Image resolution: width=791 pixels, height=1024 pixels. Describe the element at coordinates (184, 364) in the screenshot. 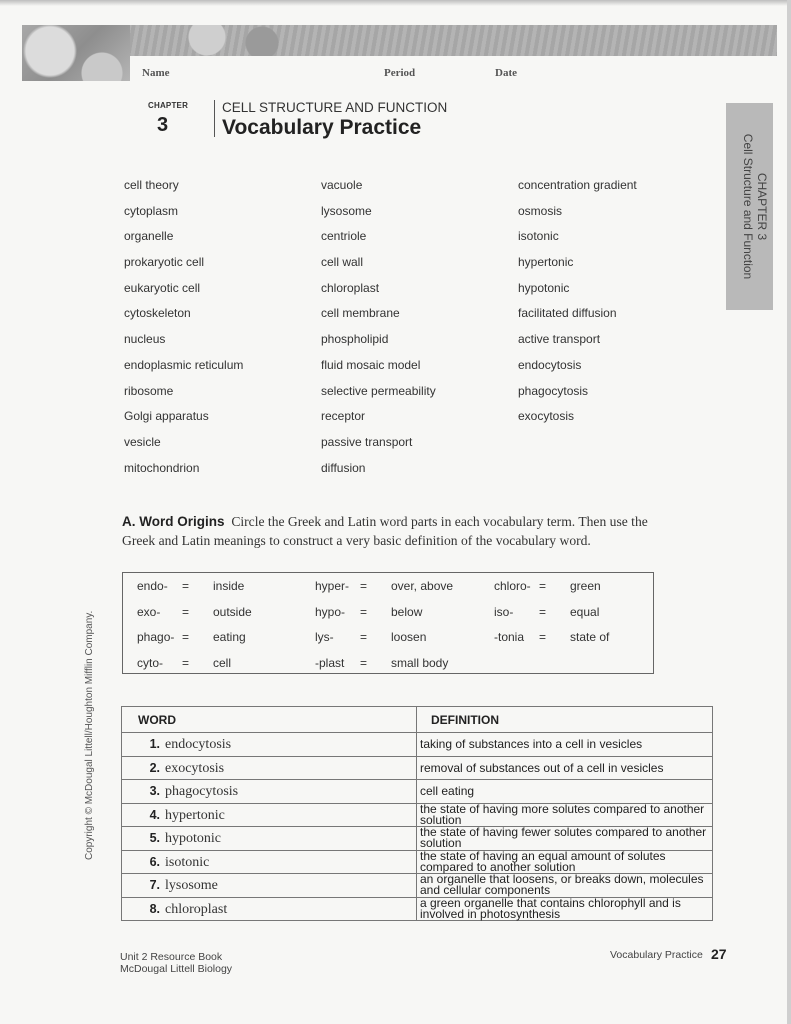

I see `vocab-term: endoplasmic reticulum` at that location.